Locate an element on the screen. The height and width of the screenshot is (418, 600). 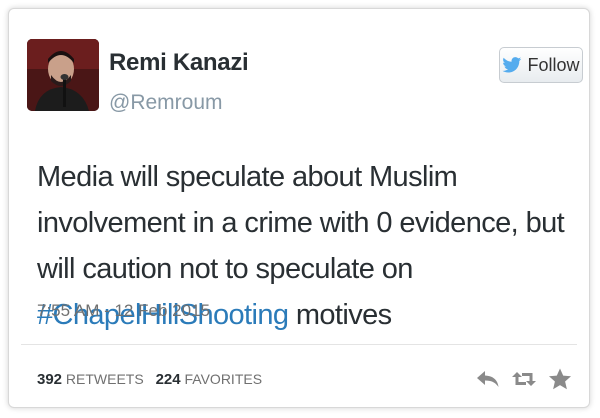
avatar is located at coordinates (63, 75).